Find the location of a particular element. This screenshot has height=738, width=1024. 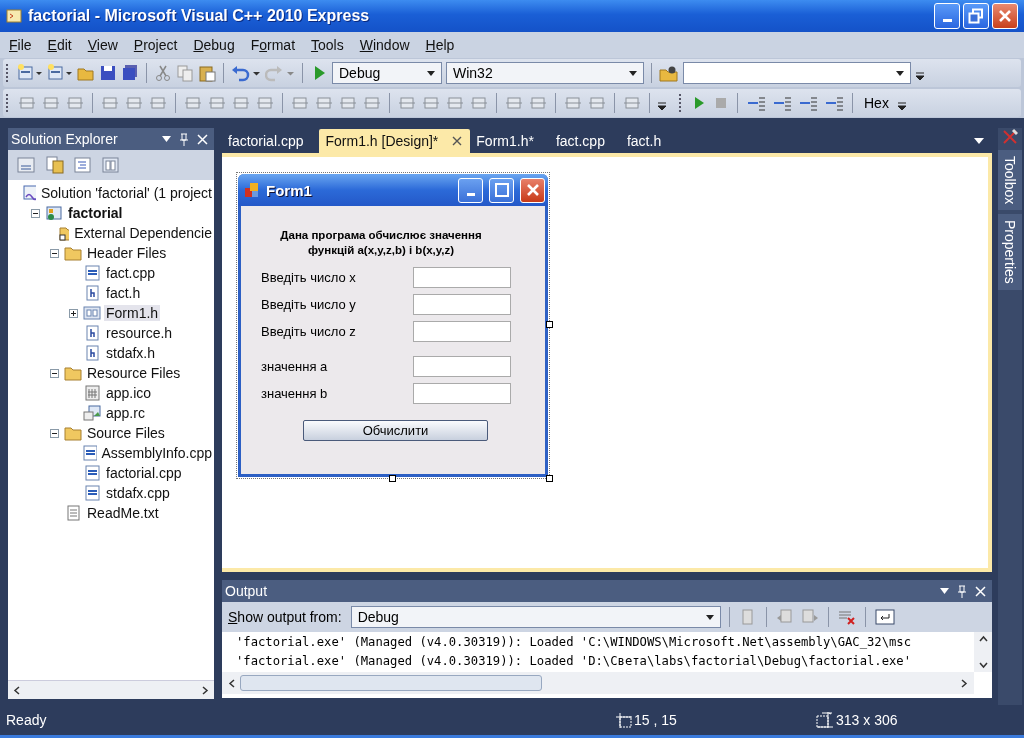

clear-all-icon is located at coordinates (846, 617).